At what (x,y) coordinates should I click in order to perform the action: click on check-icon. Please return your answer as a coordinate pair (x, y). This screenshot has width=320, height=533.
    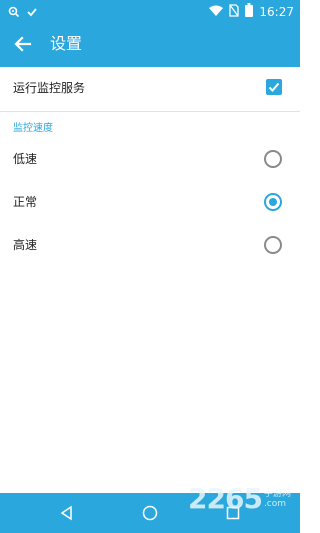
    Looking at the image, I should click on (32, 12).